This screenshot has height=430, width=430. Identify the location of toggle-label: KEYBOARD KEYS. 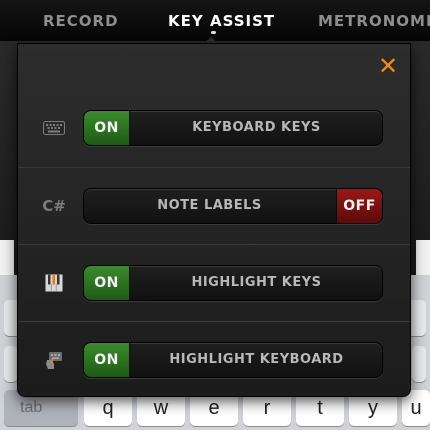
(256, 127).